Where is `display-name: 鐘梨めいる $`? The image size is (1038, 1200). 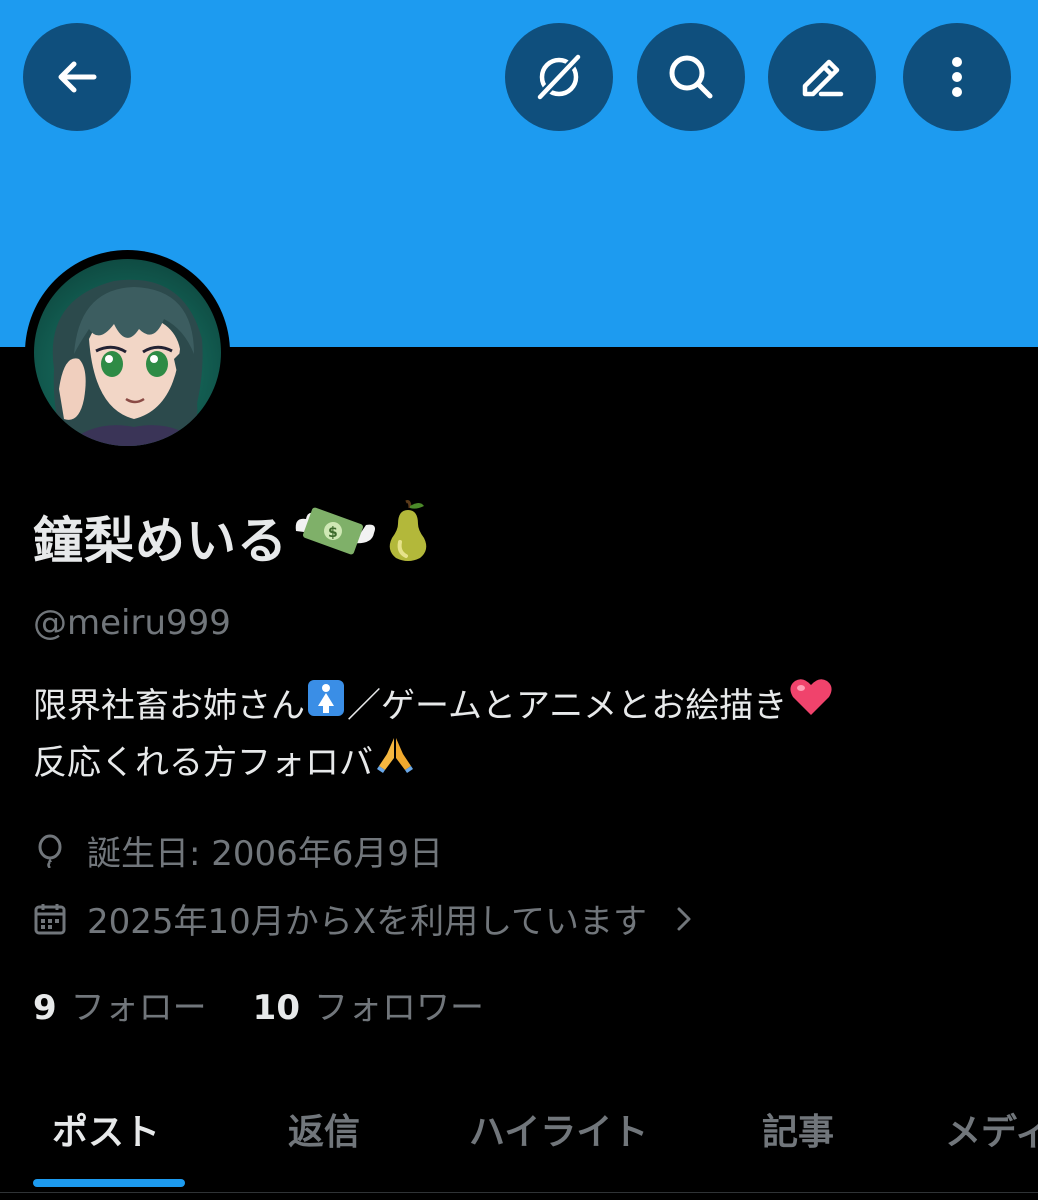
display-name: 鐘梨めいる $ is located at coordinates (233, 537).